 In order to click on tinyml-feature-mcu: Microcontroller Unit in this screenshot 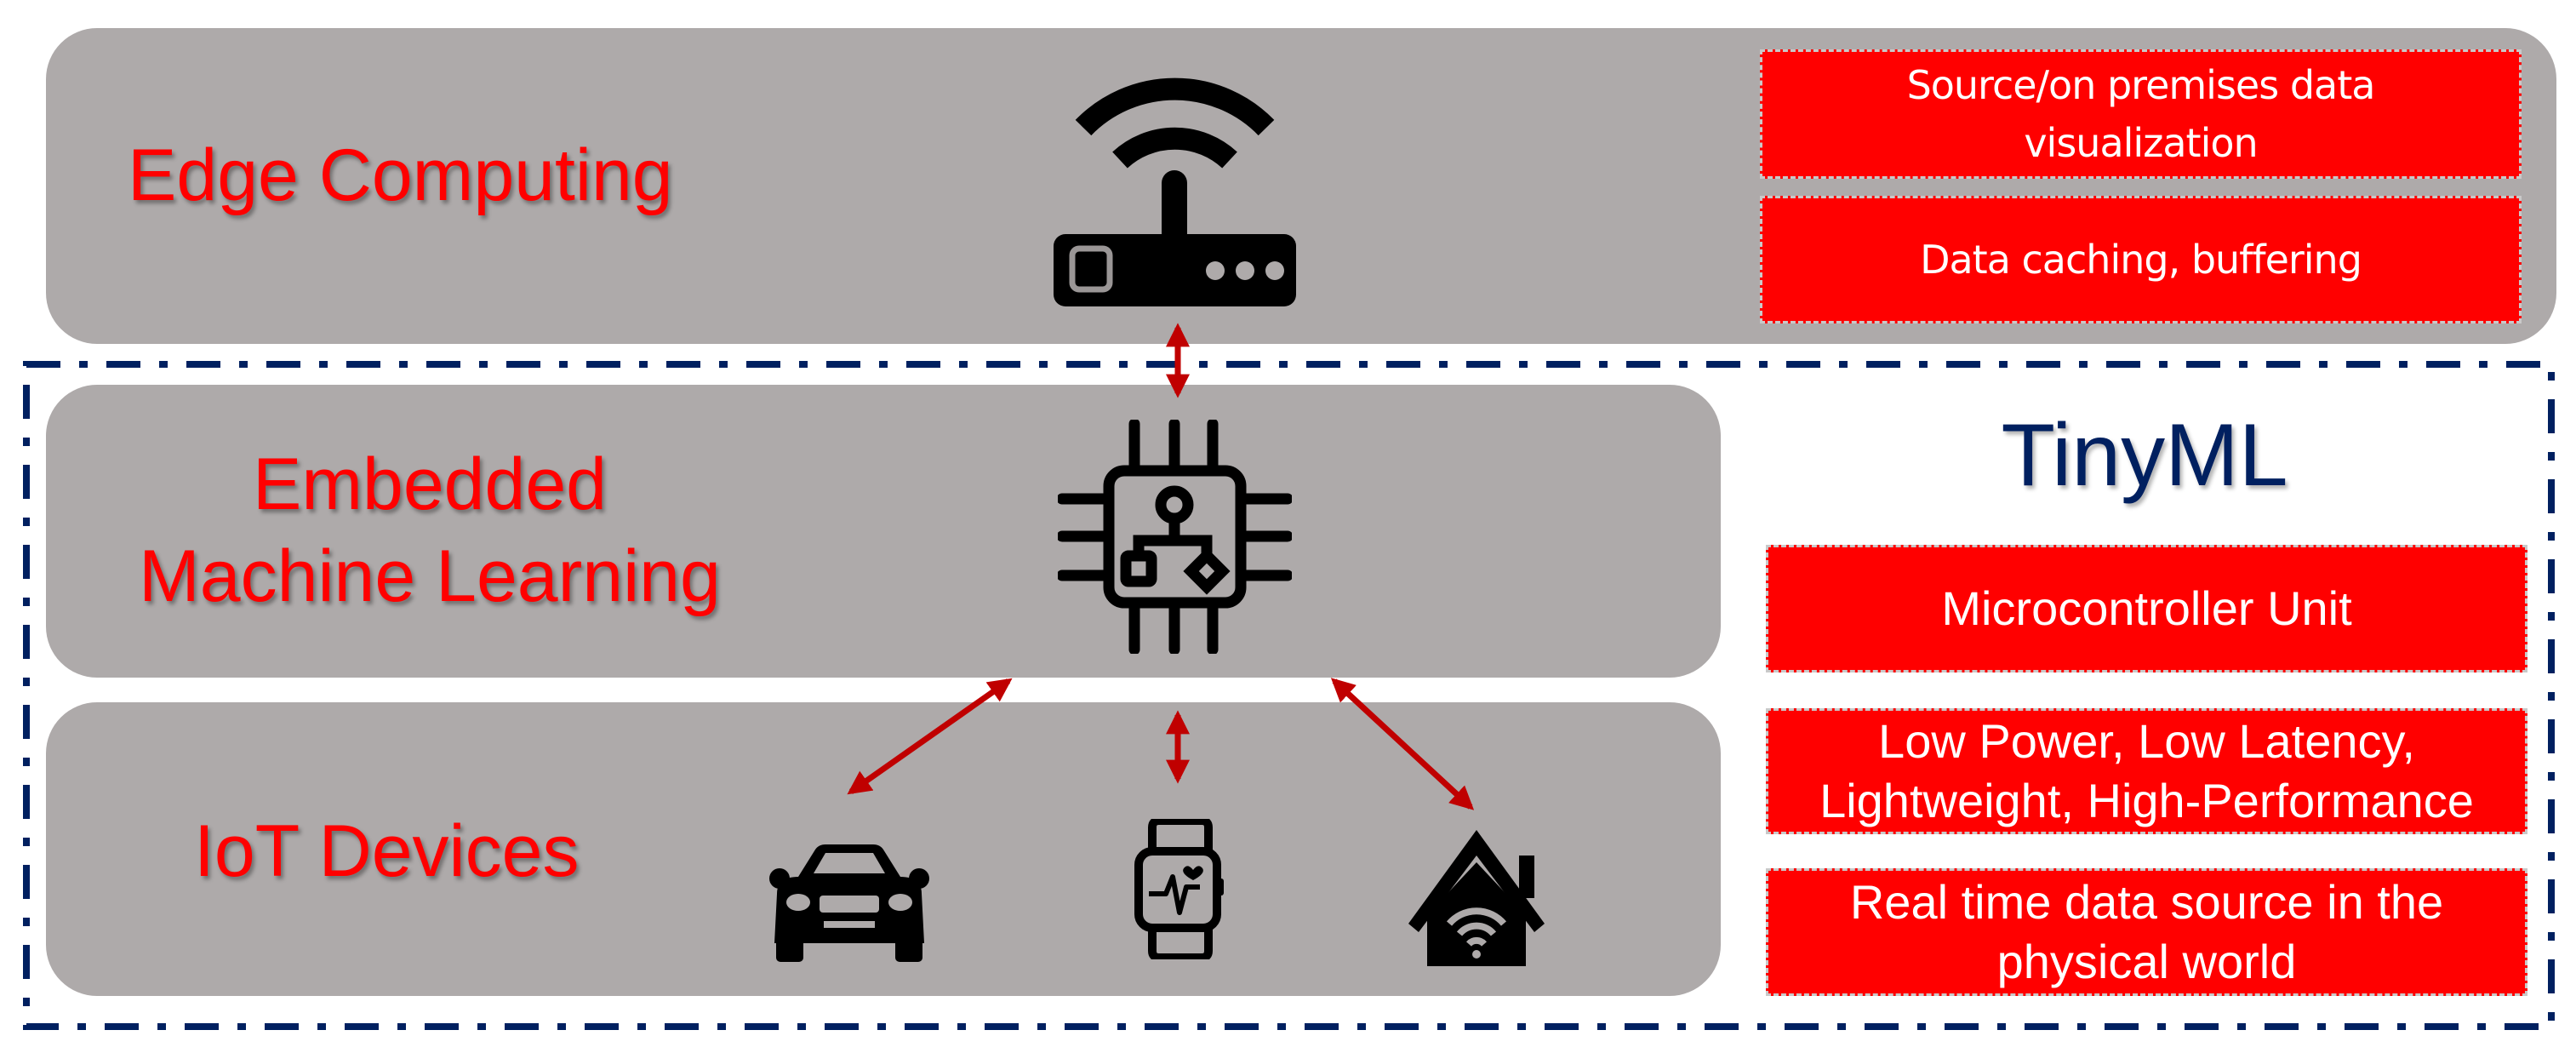, I will do `click(2146, 608)`.